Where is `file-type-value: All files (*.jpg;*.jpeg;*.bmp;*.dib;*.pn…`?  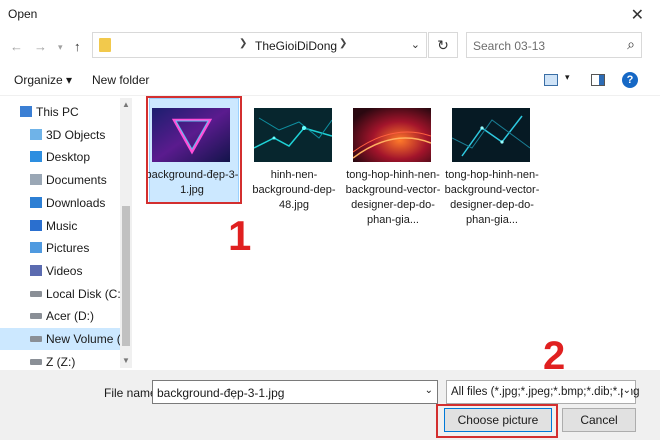 file-type-value: All files (*.jpg;*.jpeg;*.bmp;*.dib;*.pn… is located at coordinates (545, 392).